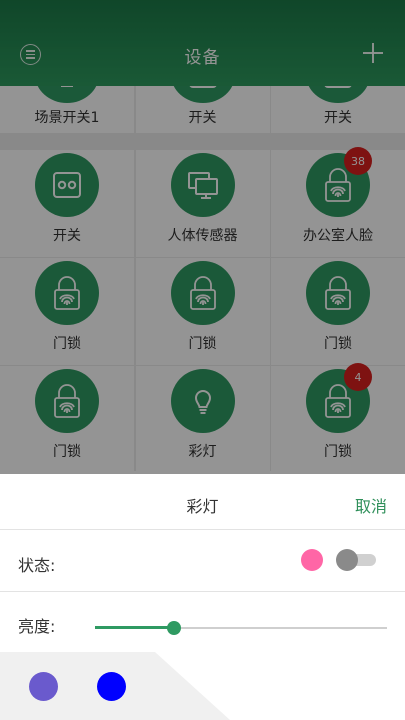 This screenshot has height=720, width=405. I want to click on brightness-slider, so click(241, 628).